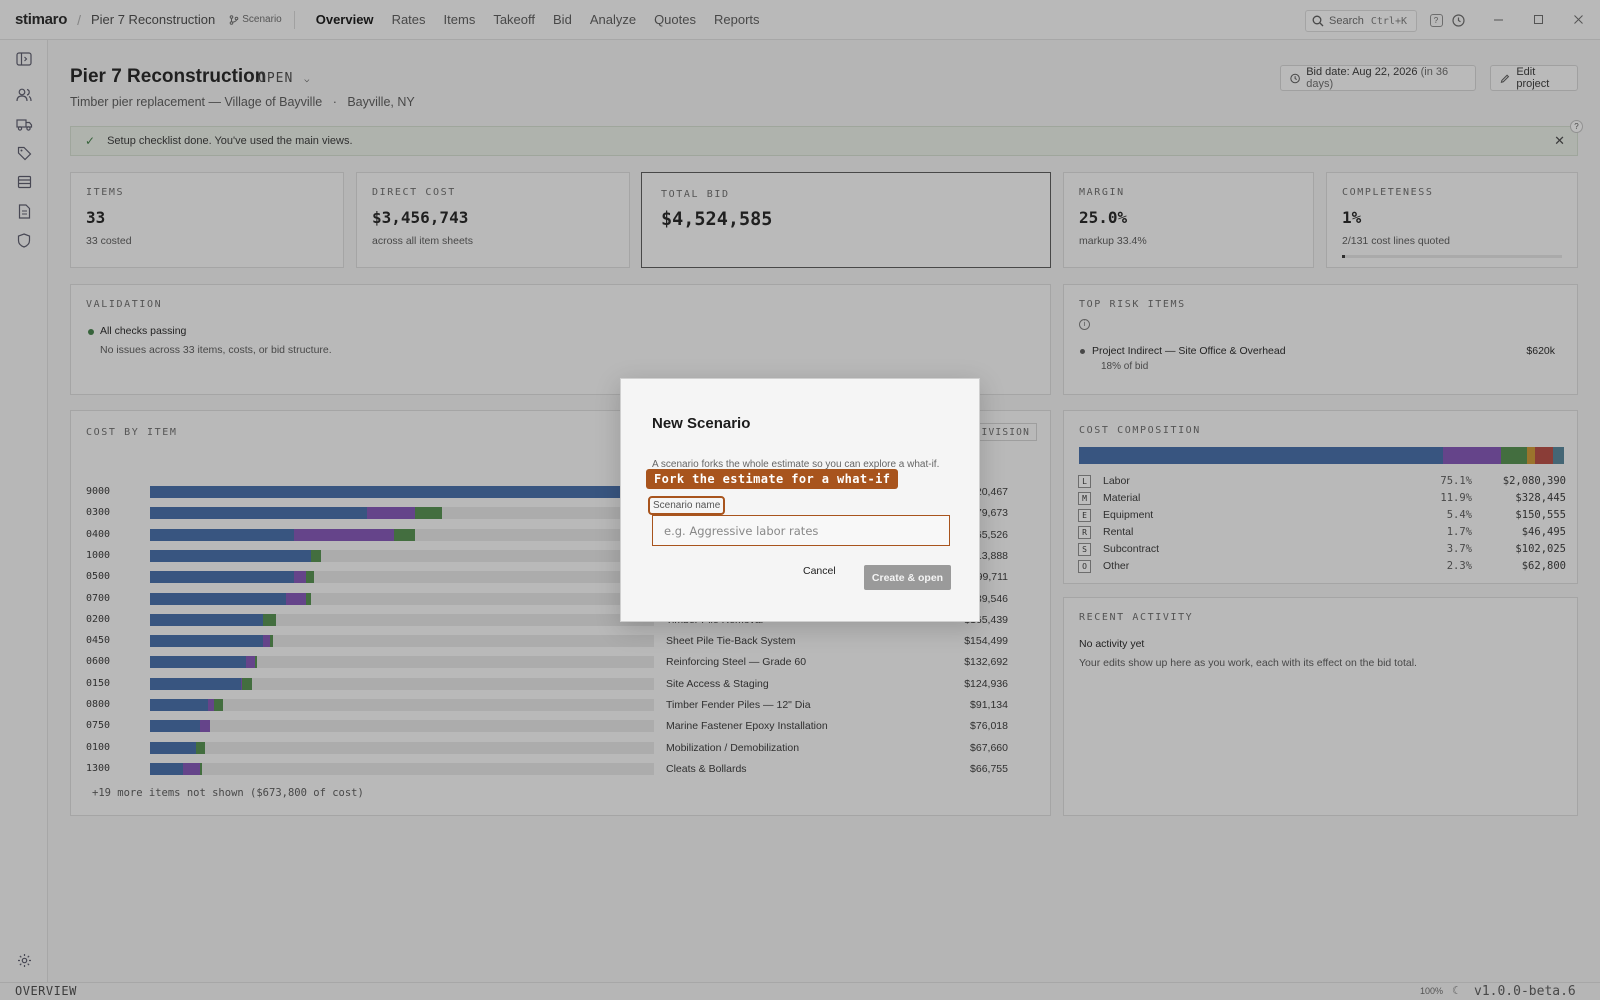 This screenshot has width=1600, height=1000. What do you see at coordinates (772, 479) in the screenshot?
I see `onboarding-tooltip: Fork the estimate for a what-if` at bounding box center [772, 479].